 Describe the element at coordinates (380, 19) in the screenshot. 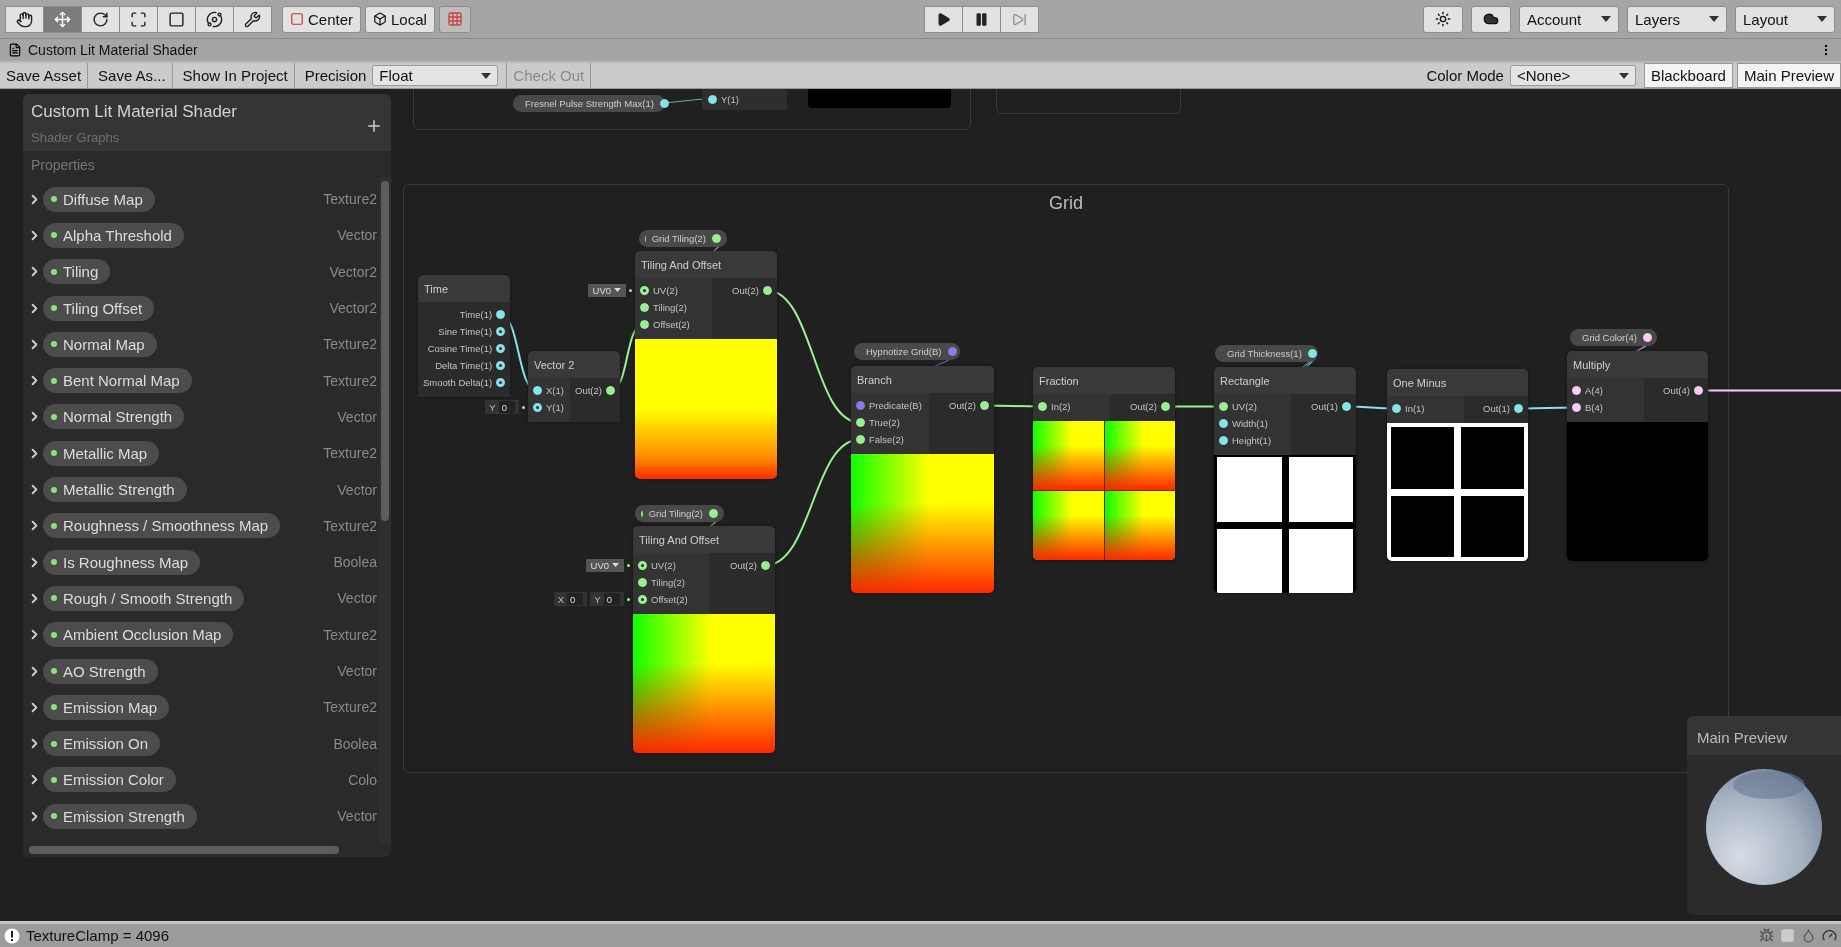

I see `cube-icon` at that location.